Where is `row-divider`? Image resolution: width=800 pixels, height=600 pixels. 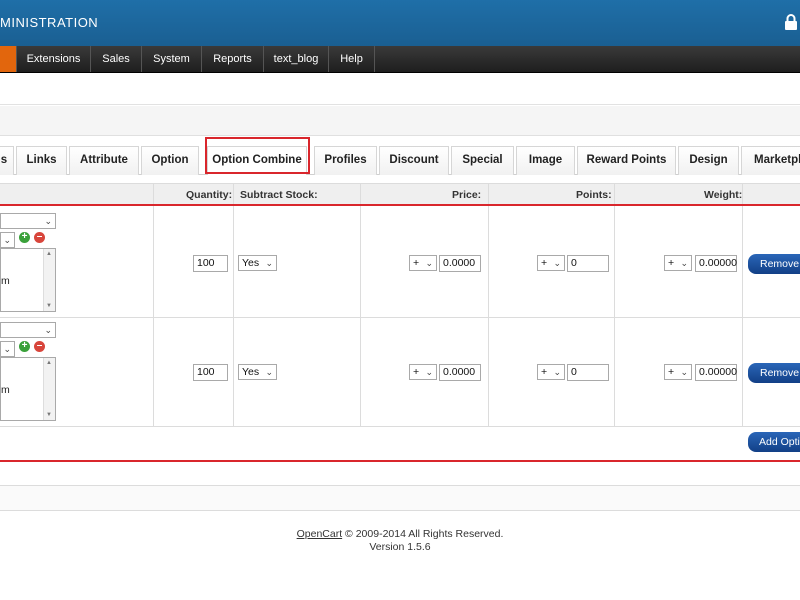
row-divider is located at coordinates (400, 426).